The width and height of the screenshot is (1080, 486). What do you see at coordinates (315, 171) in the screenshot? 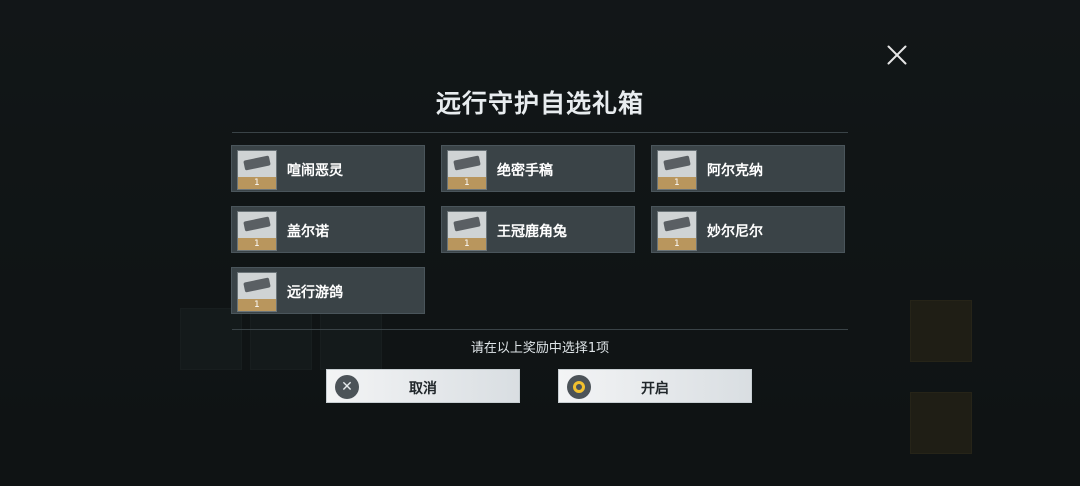
I see `item-name: 喧闹恶灵` at bounding box center [315, 171].